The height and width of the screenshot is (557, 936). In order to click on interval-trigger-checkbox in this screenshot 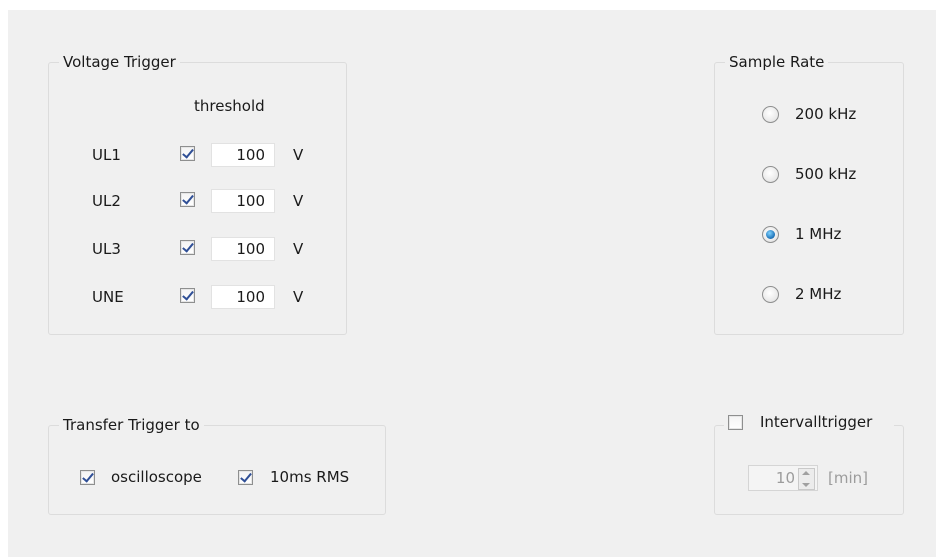, I will do `click(735, 422)`.